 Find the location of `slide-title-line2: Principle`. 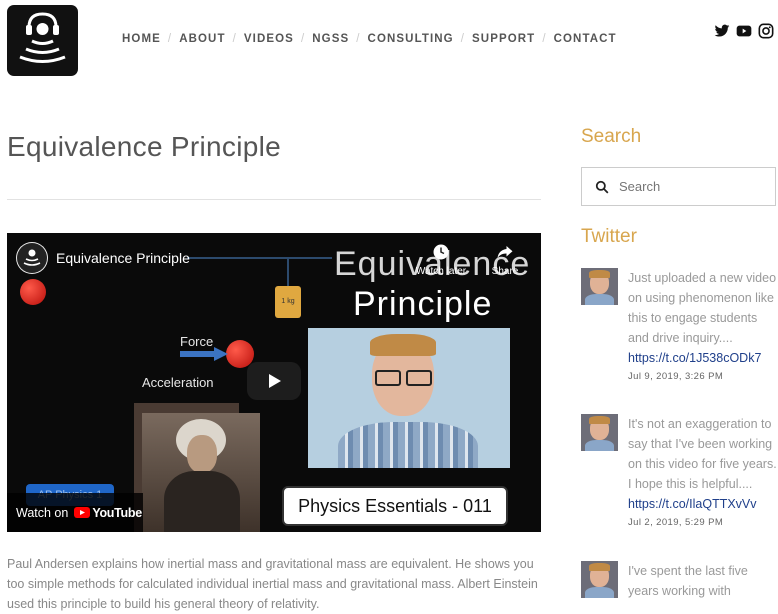

slide-title-line2: Principle is located at coordinates (423, 304).